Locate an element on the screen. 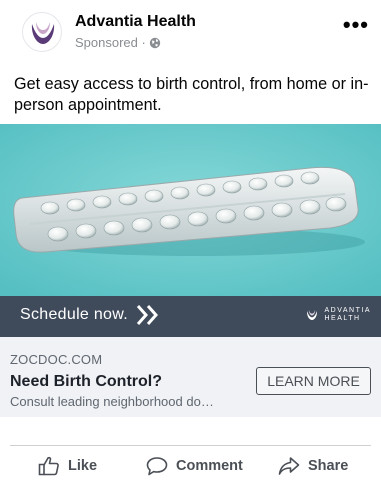 The width and height of the screenshot is (381, 483). thumbs-up-icon is located at coordinates (48, 466).